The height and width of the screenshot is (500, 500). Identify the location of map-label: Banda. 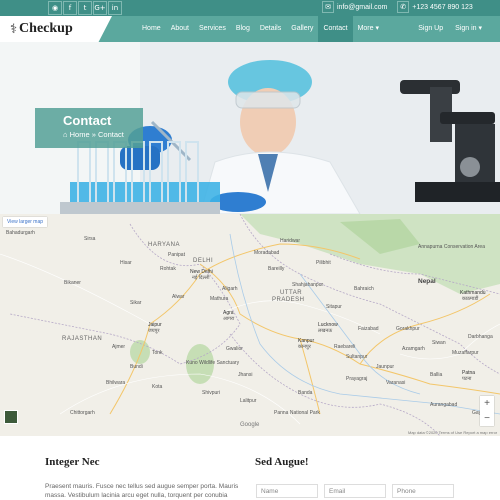
(305, 393).